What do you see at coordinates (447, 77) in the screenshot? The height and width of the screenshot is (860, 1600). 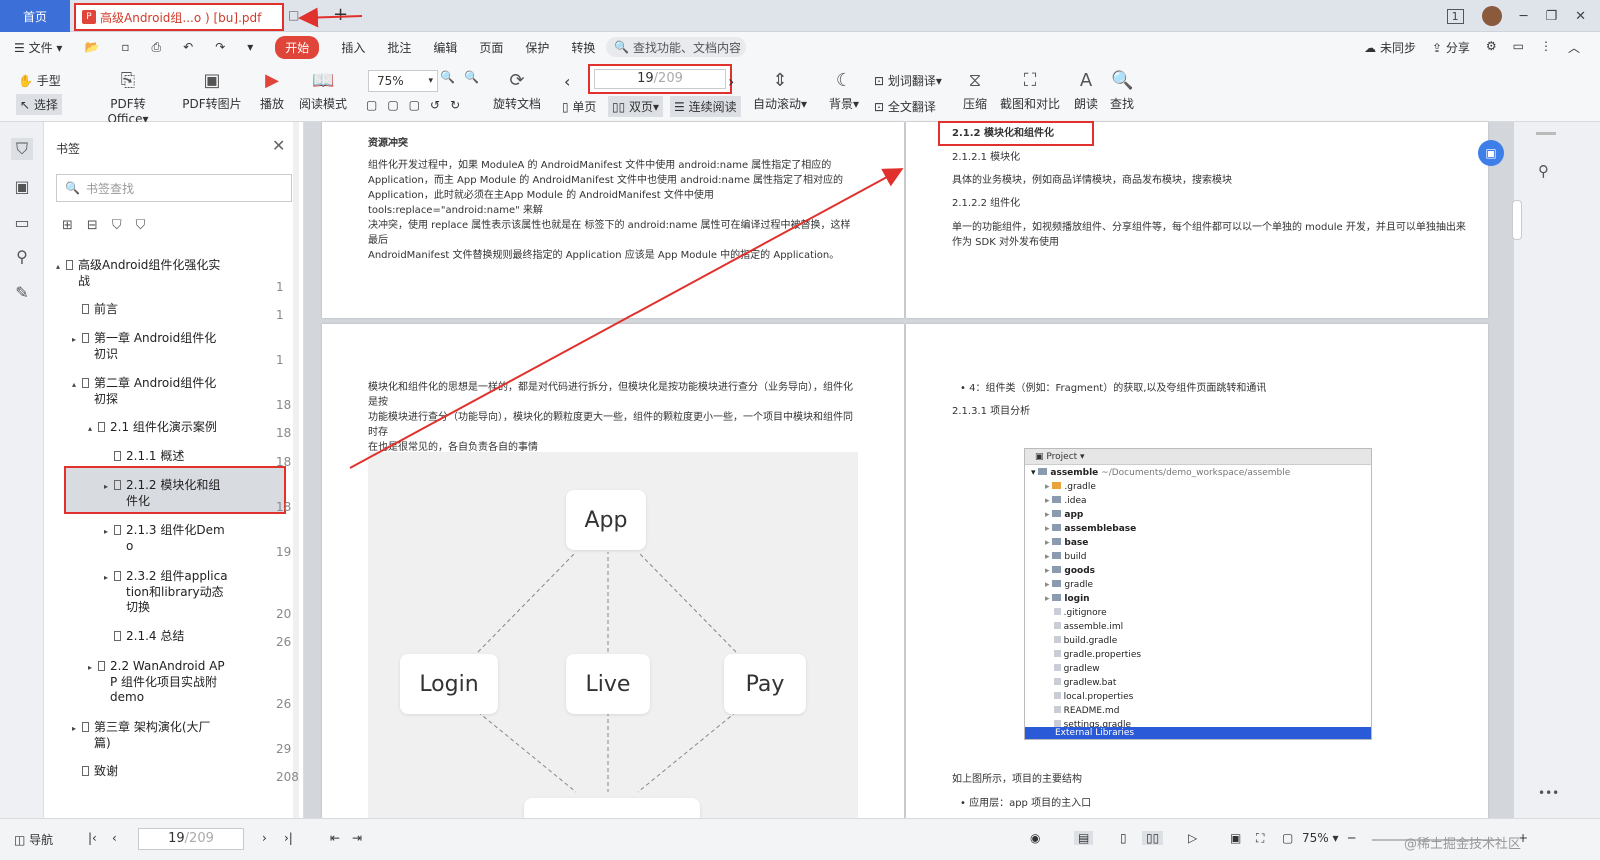 I see `zoom-out-icon: 🔍` at bounding box center [447, 77].